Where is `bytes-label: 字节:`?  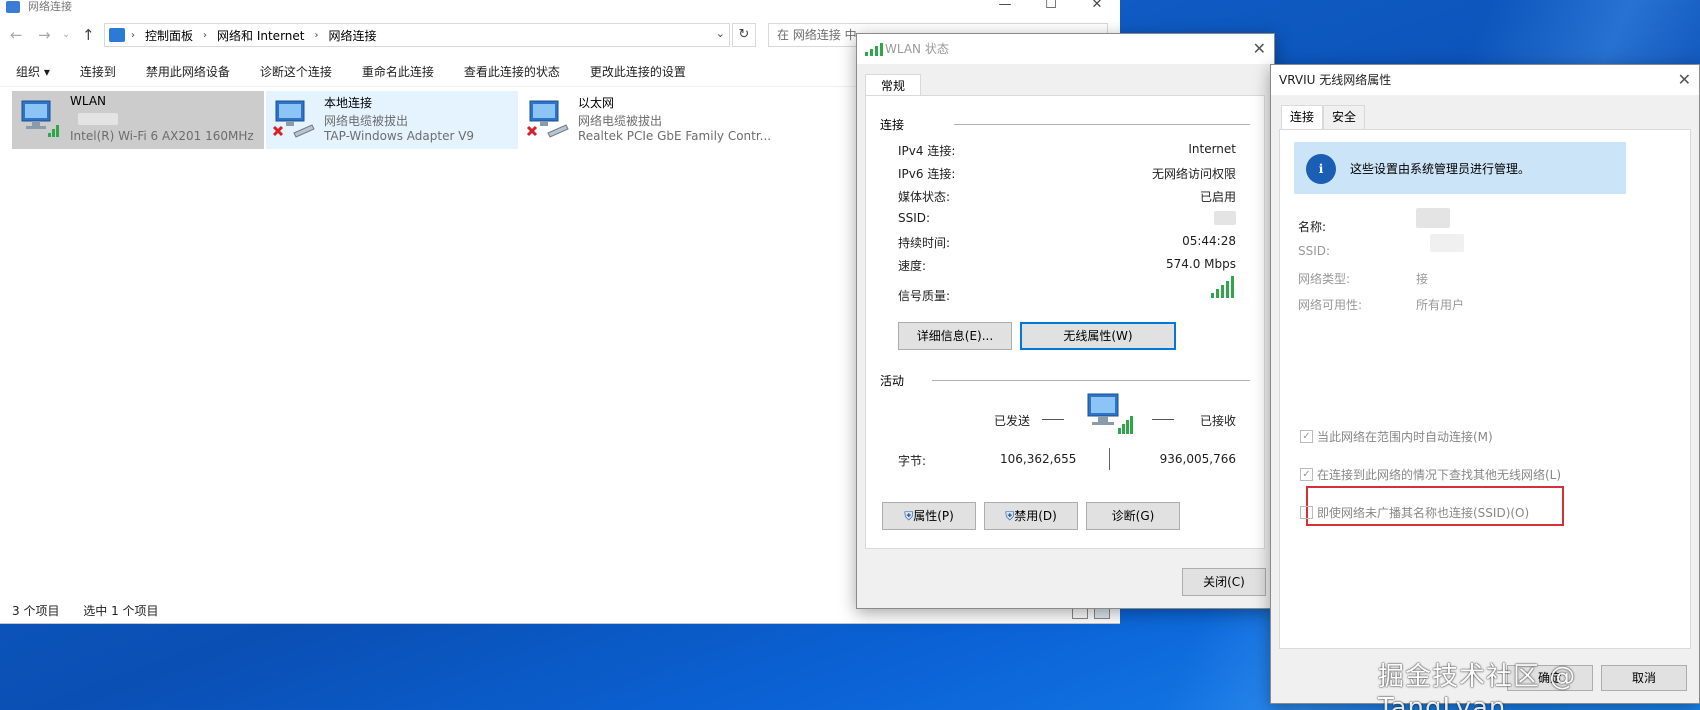 bytes-label: 字节: is located at coordinates (912, 461).